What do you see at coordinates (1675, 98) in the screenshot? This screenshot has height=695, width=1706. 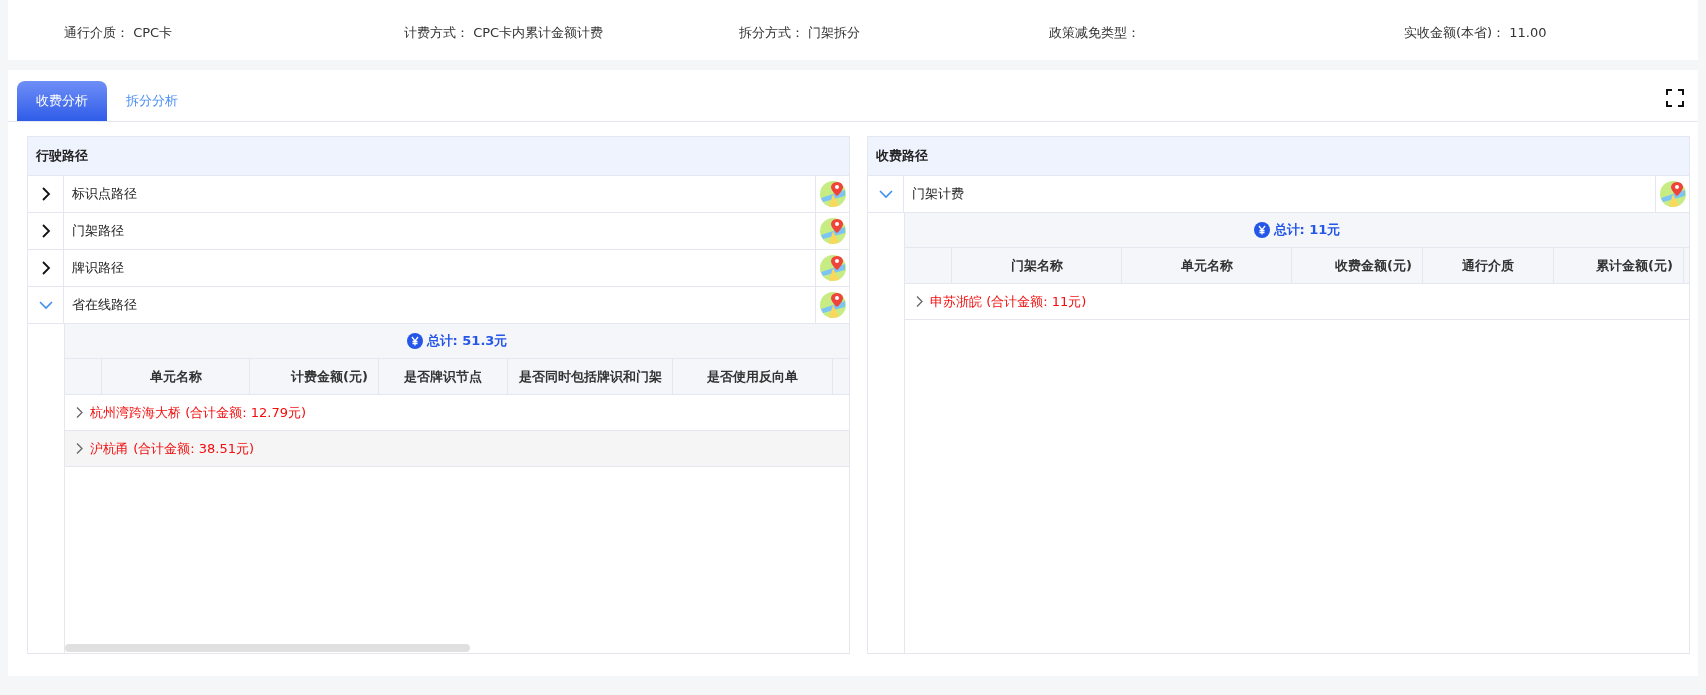 I see `fullscreen-button` at bounding box center [1675, 98].